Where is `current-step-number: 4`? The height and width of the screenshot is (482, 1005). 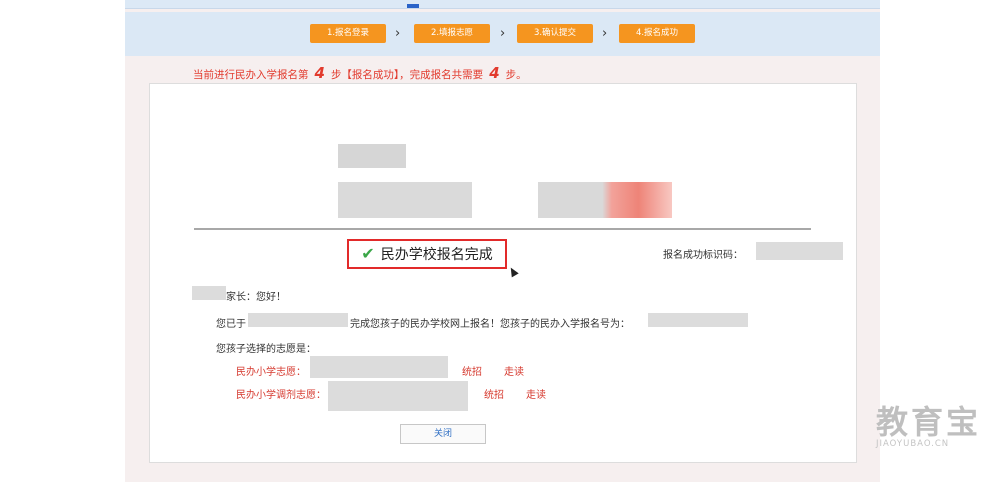
current-step-number: 4 is located at coordinates (319, 73).